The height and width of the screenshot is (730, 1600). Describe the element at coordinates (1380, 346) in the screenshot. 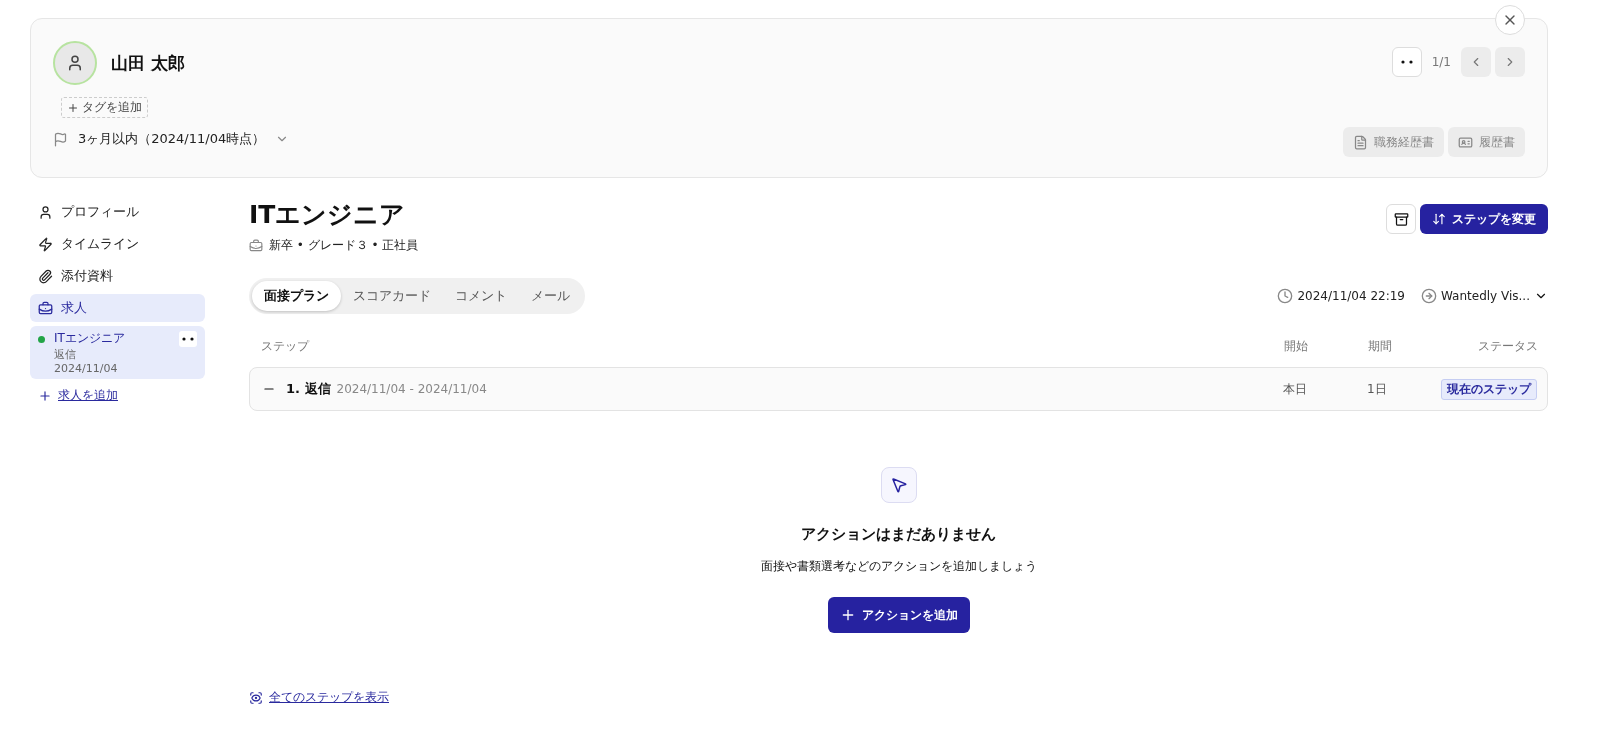

I see `column-header: 期間` at that location.